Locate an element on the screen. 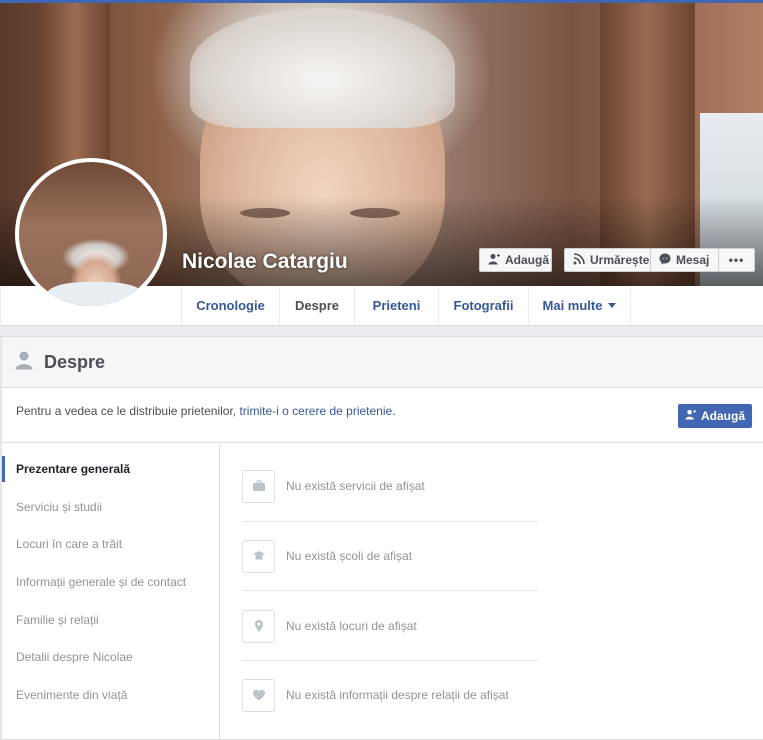 Image resolution: width=763 pixels, height=740 pixels. overview-row-work: Nu există servicii de afișat is located at coordinates (390, 486).